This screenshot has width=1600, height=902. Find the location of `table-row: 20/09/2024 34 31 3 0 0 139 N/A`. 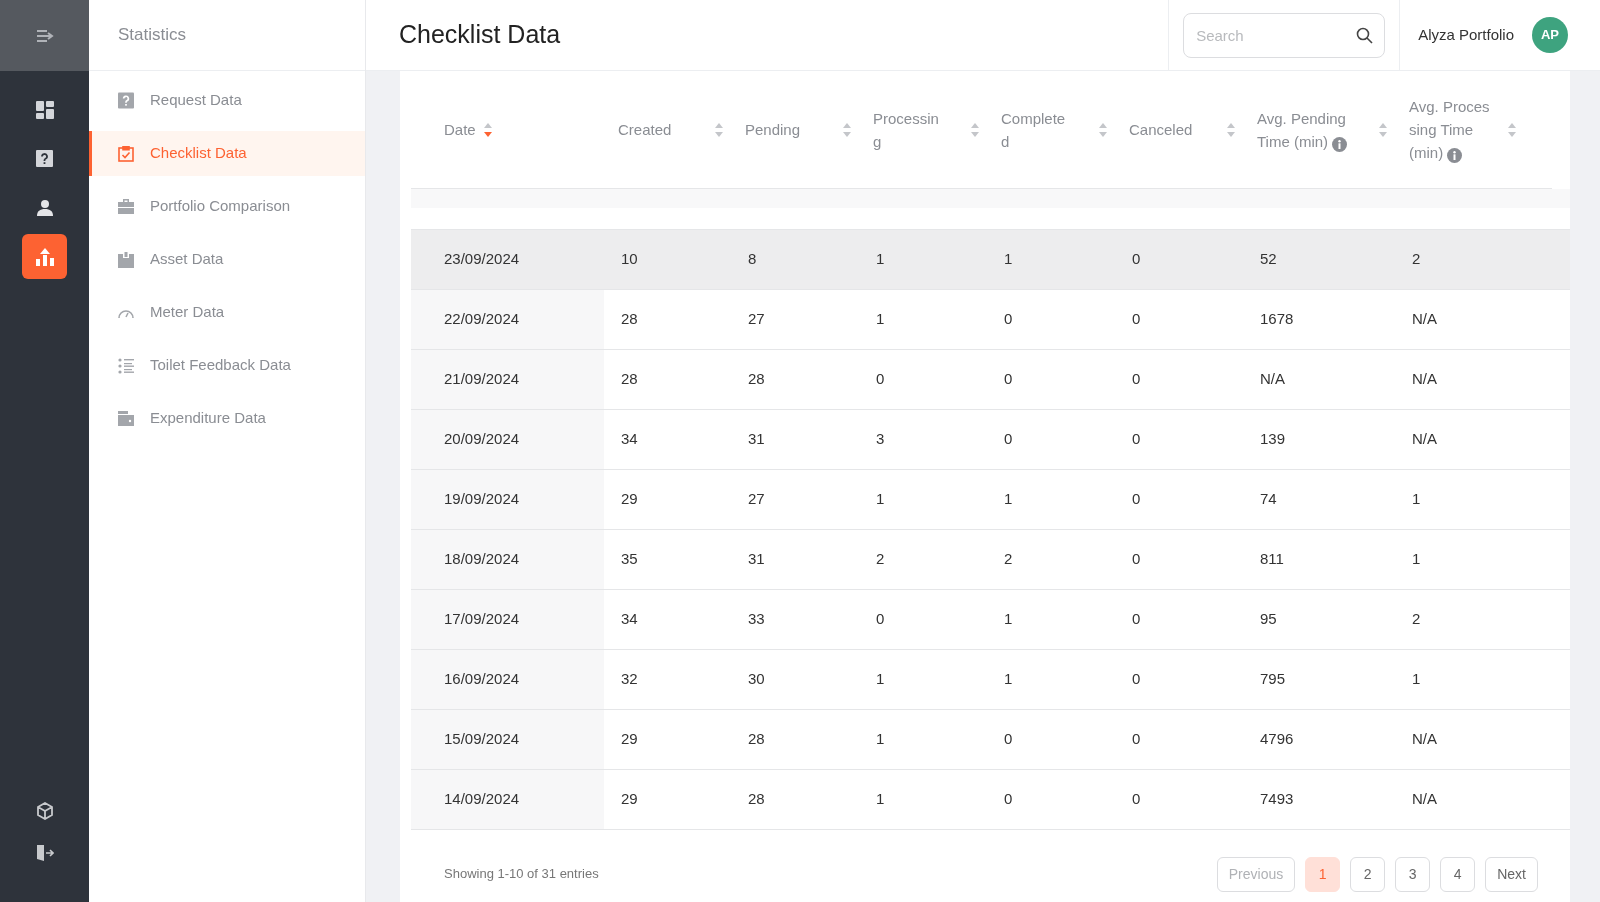

table-row: 20/09/2024 34 31 3 0 0 139 N/A is located at coordinates (990, 440).